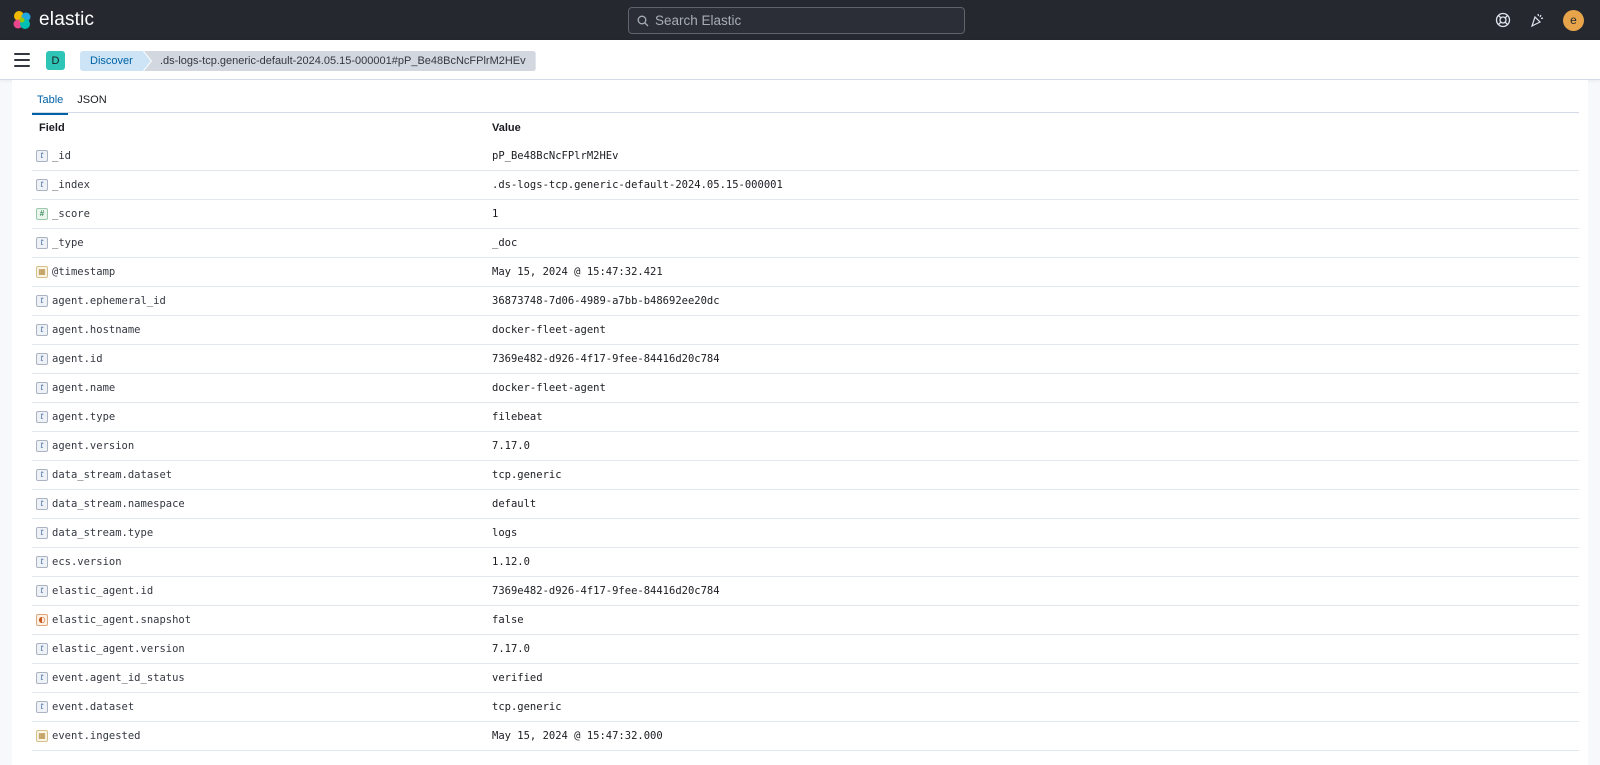 The image size is (1600, 765). I want to click on field-value: May 15, 2024 @ 15:47:32.421, so click(577, 272).